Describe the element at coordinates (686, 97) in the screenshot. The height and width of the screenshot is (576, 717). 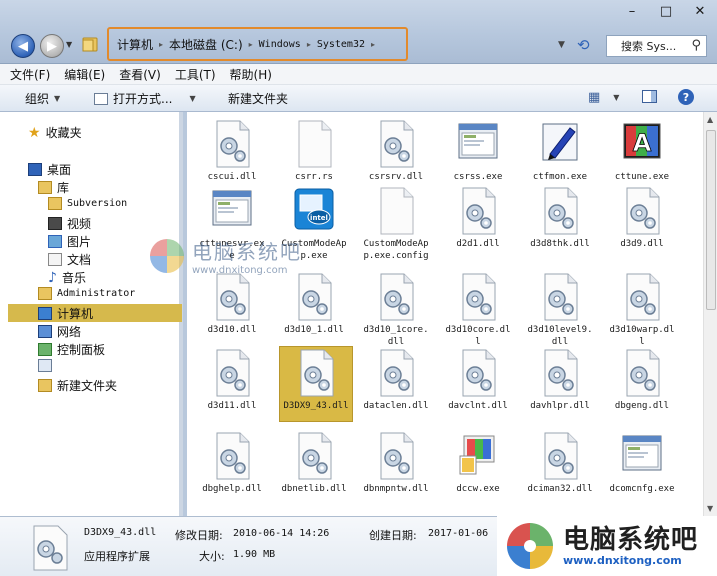
I see `help-button: ?` at that location.